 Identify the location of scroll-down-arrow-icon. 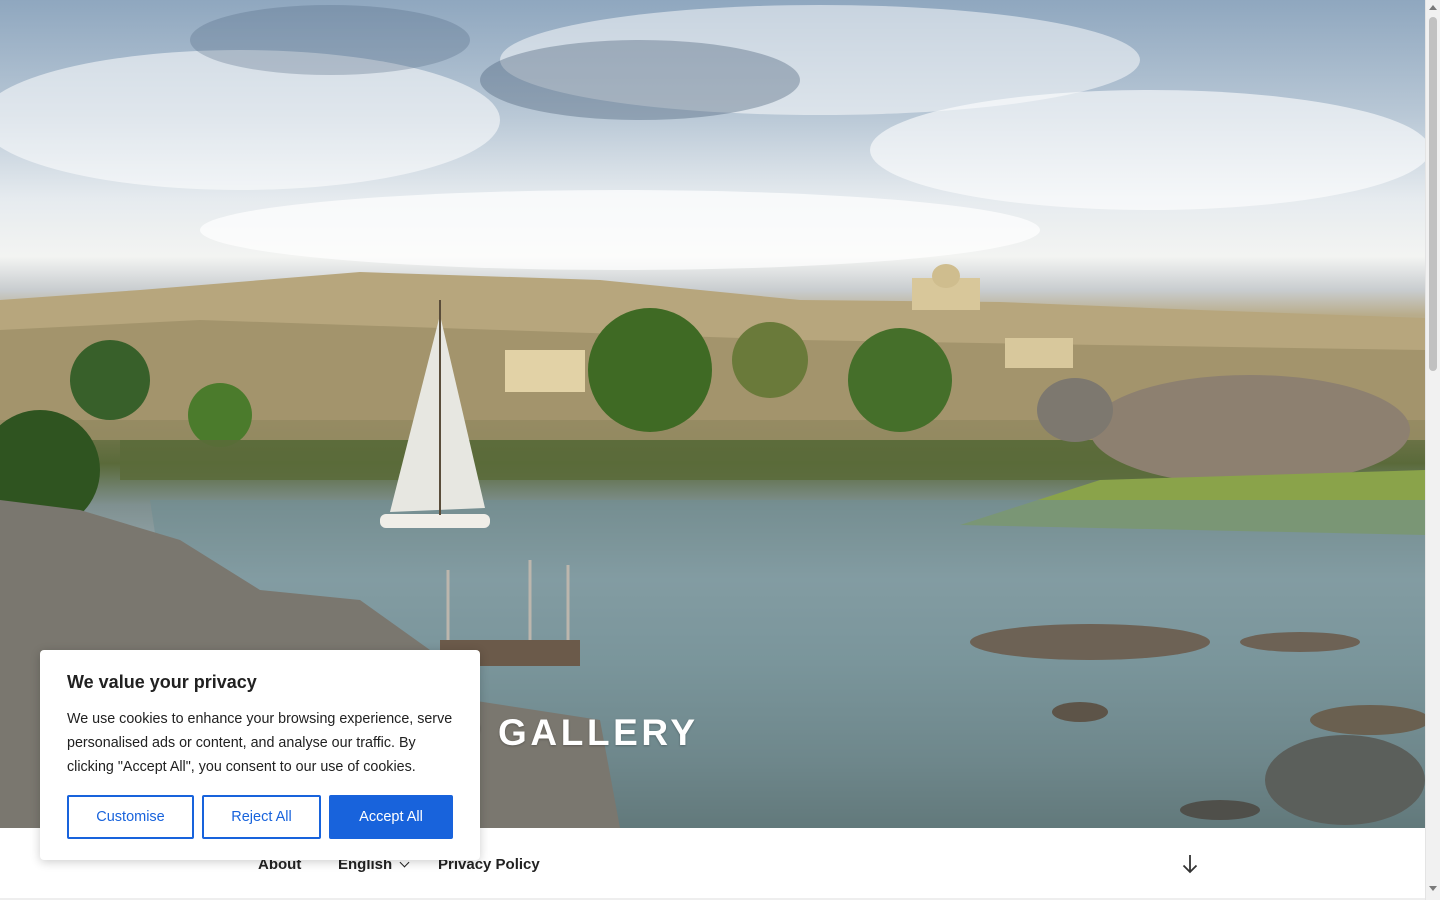
(1433, 888).